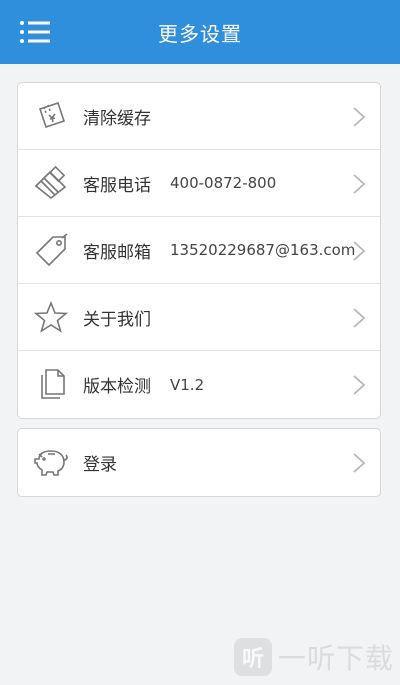 The image size is (400, 685). I want to click on menu-button, so click(35, 32).